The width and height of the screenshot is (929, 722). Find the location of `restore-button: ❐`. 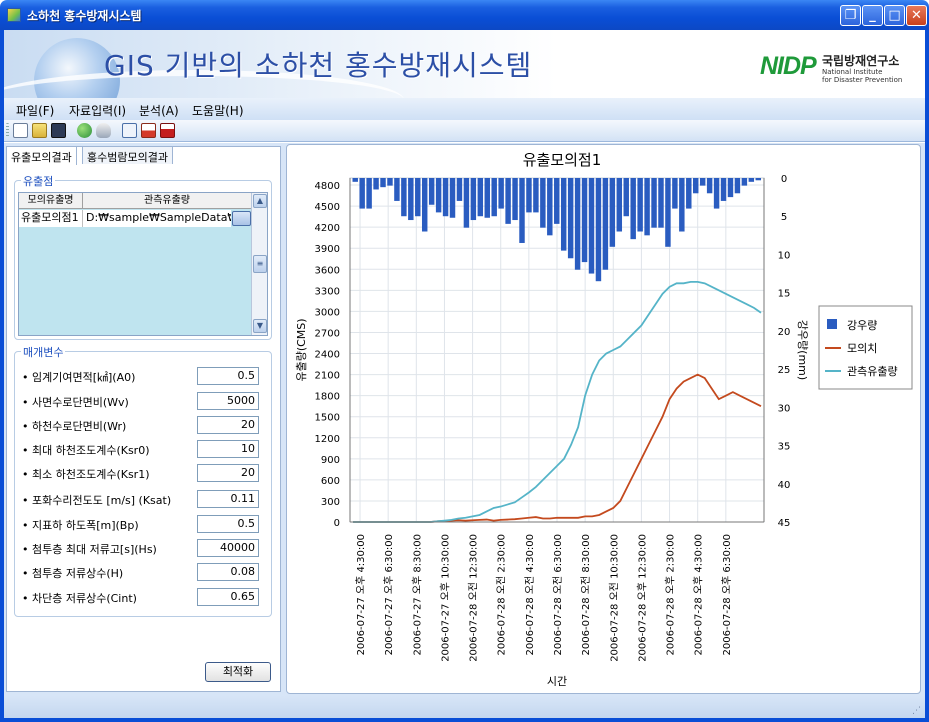

restore-button: ❐ is located at coordinates (850, 15).